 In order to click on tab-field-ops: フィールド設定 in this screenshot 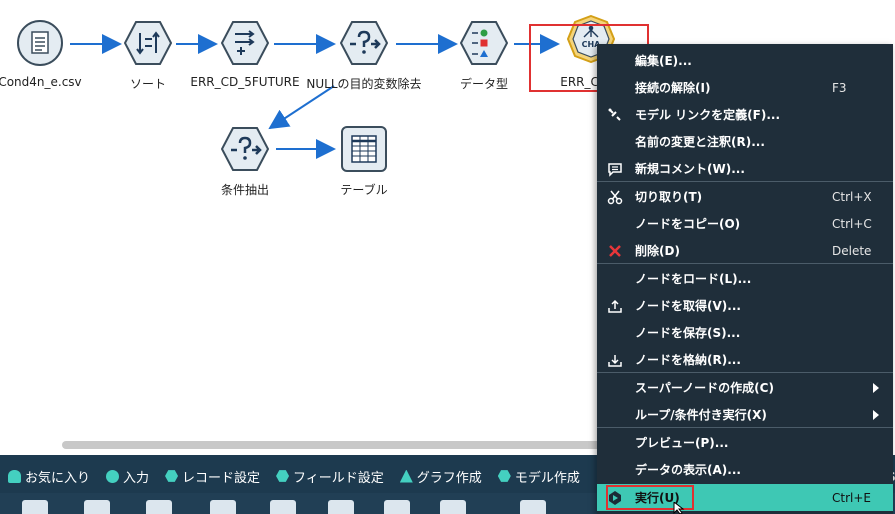, I will do `click(330, 476)`.